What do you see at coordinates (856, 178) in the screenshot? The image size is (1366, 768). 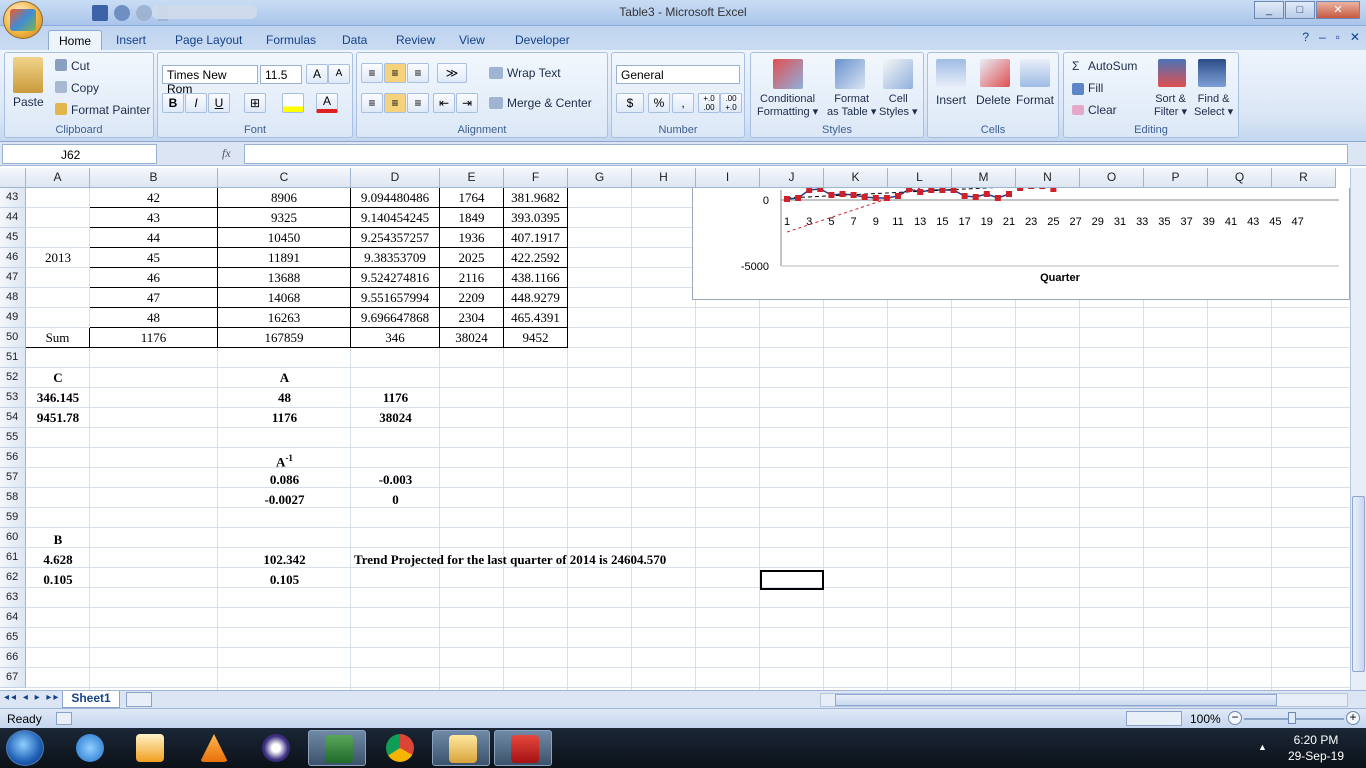 I see `column-header-k: K` at bounding box center [856, 178].